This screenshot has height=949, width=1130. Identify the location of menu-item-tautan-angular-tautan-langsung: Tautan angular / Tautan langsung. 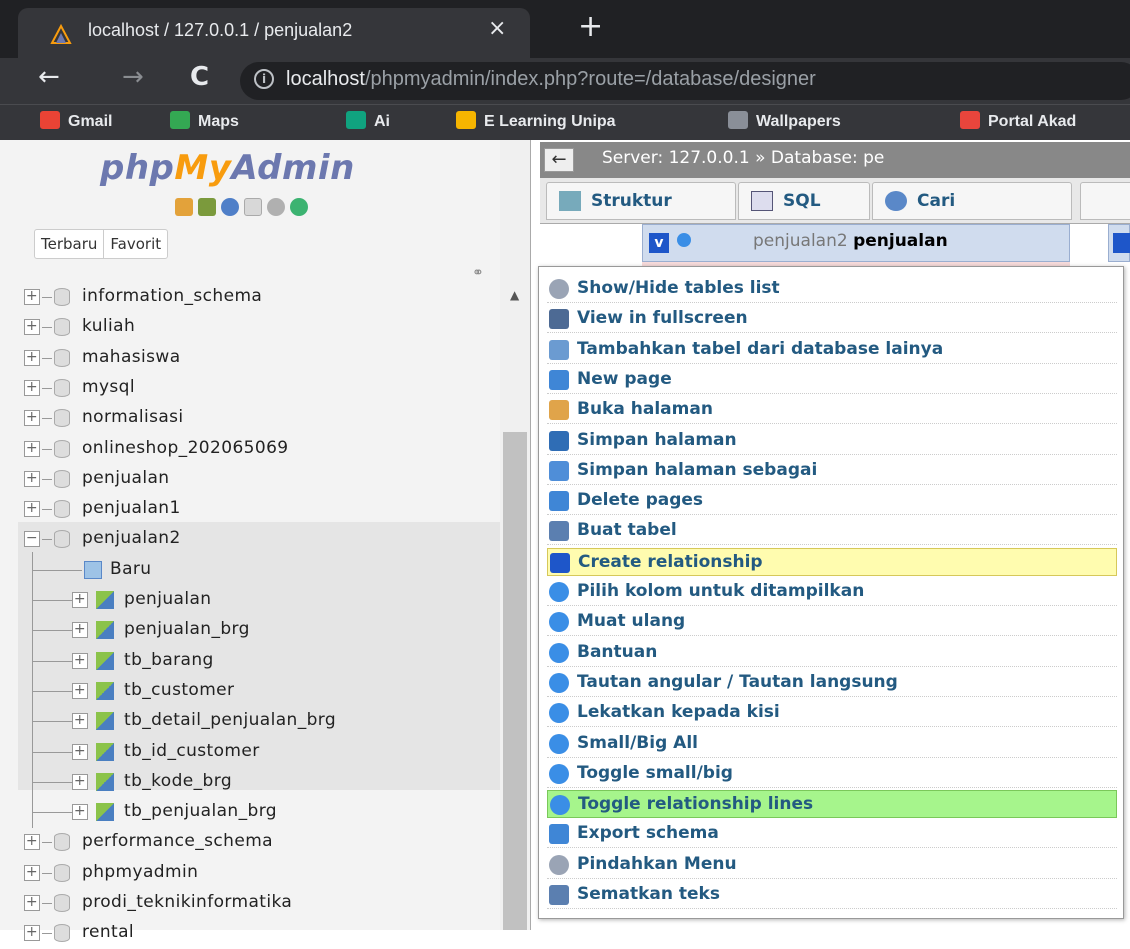
(832, 683).